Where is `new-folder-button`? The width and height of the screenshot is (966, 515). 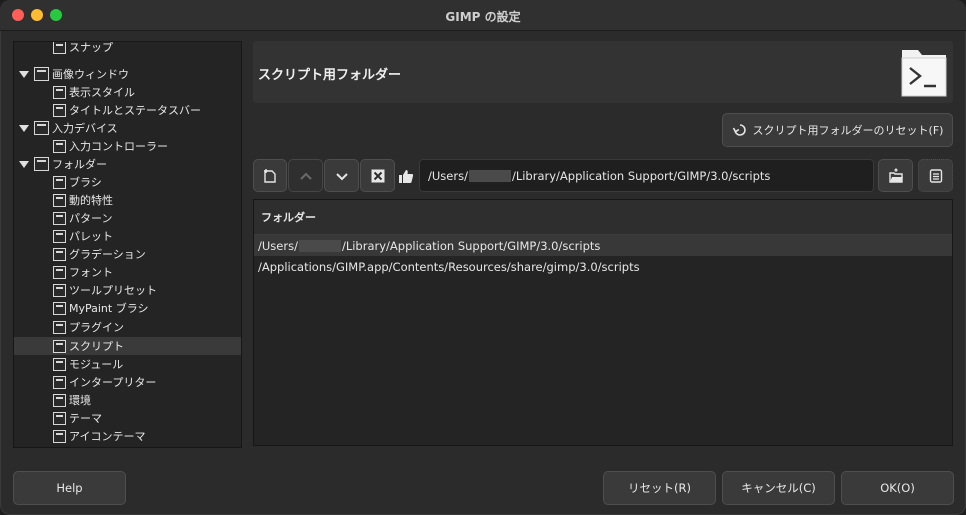
new-folder-button is located at coordinates (270, 175).